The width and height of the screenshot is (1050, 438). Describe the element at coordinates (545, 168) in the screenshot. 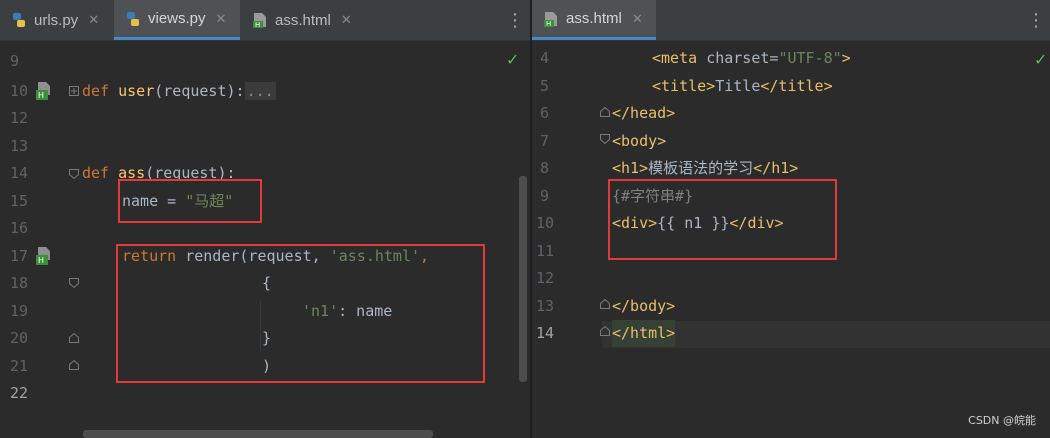

I see `line-number: 8` at that location.